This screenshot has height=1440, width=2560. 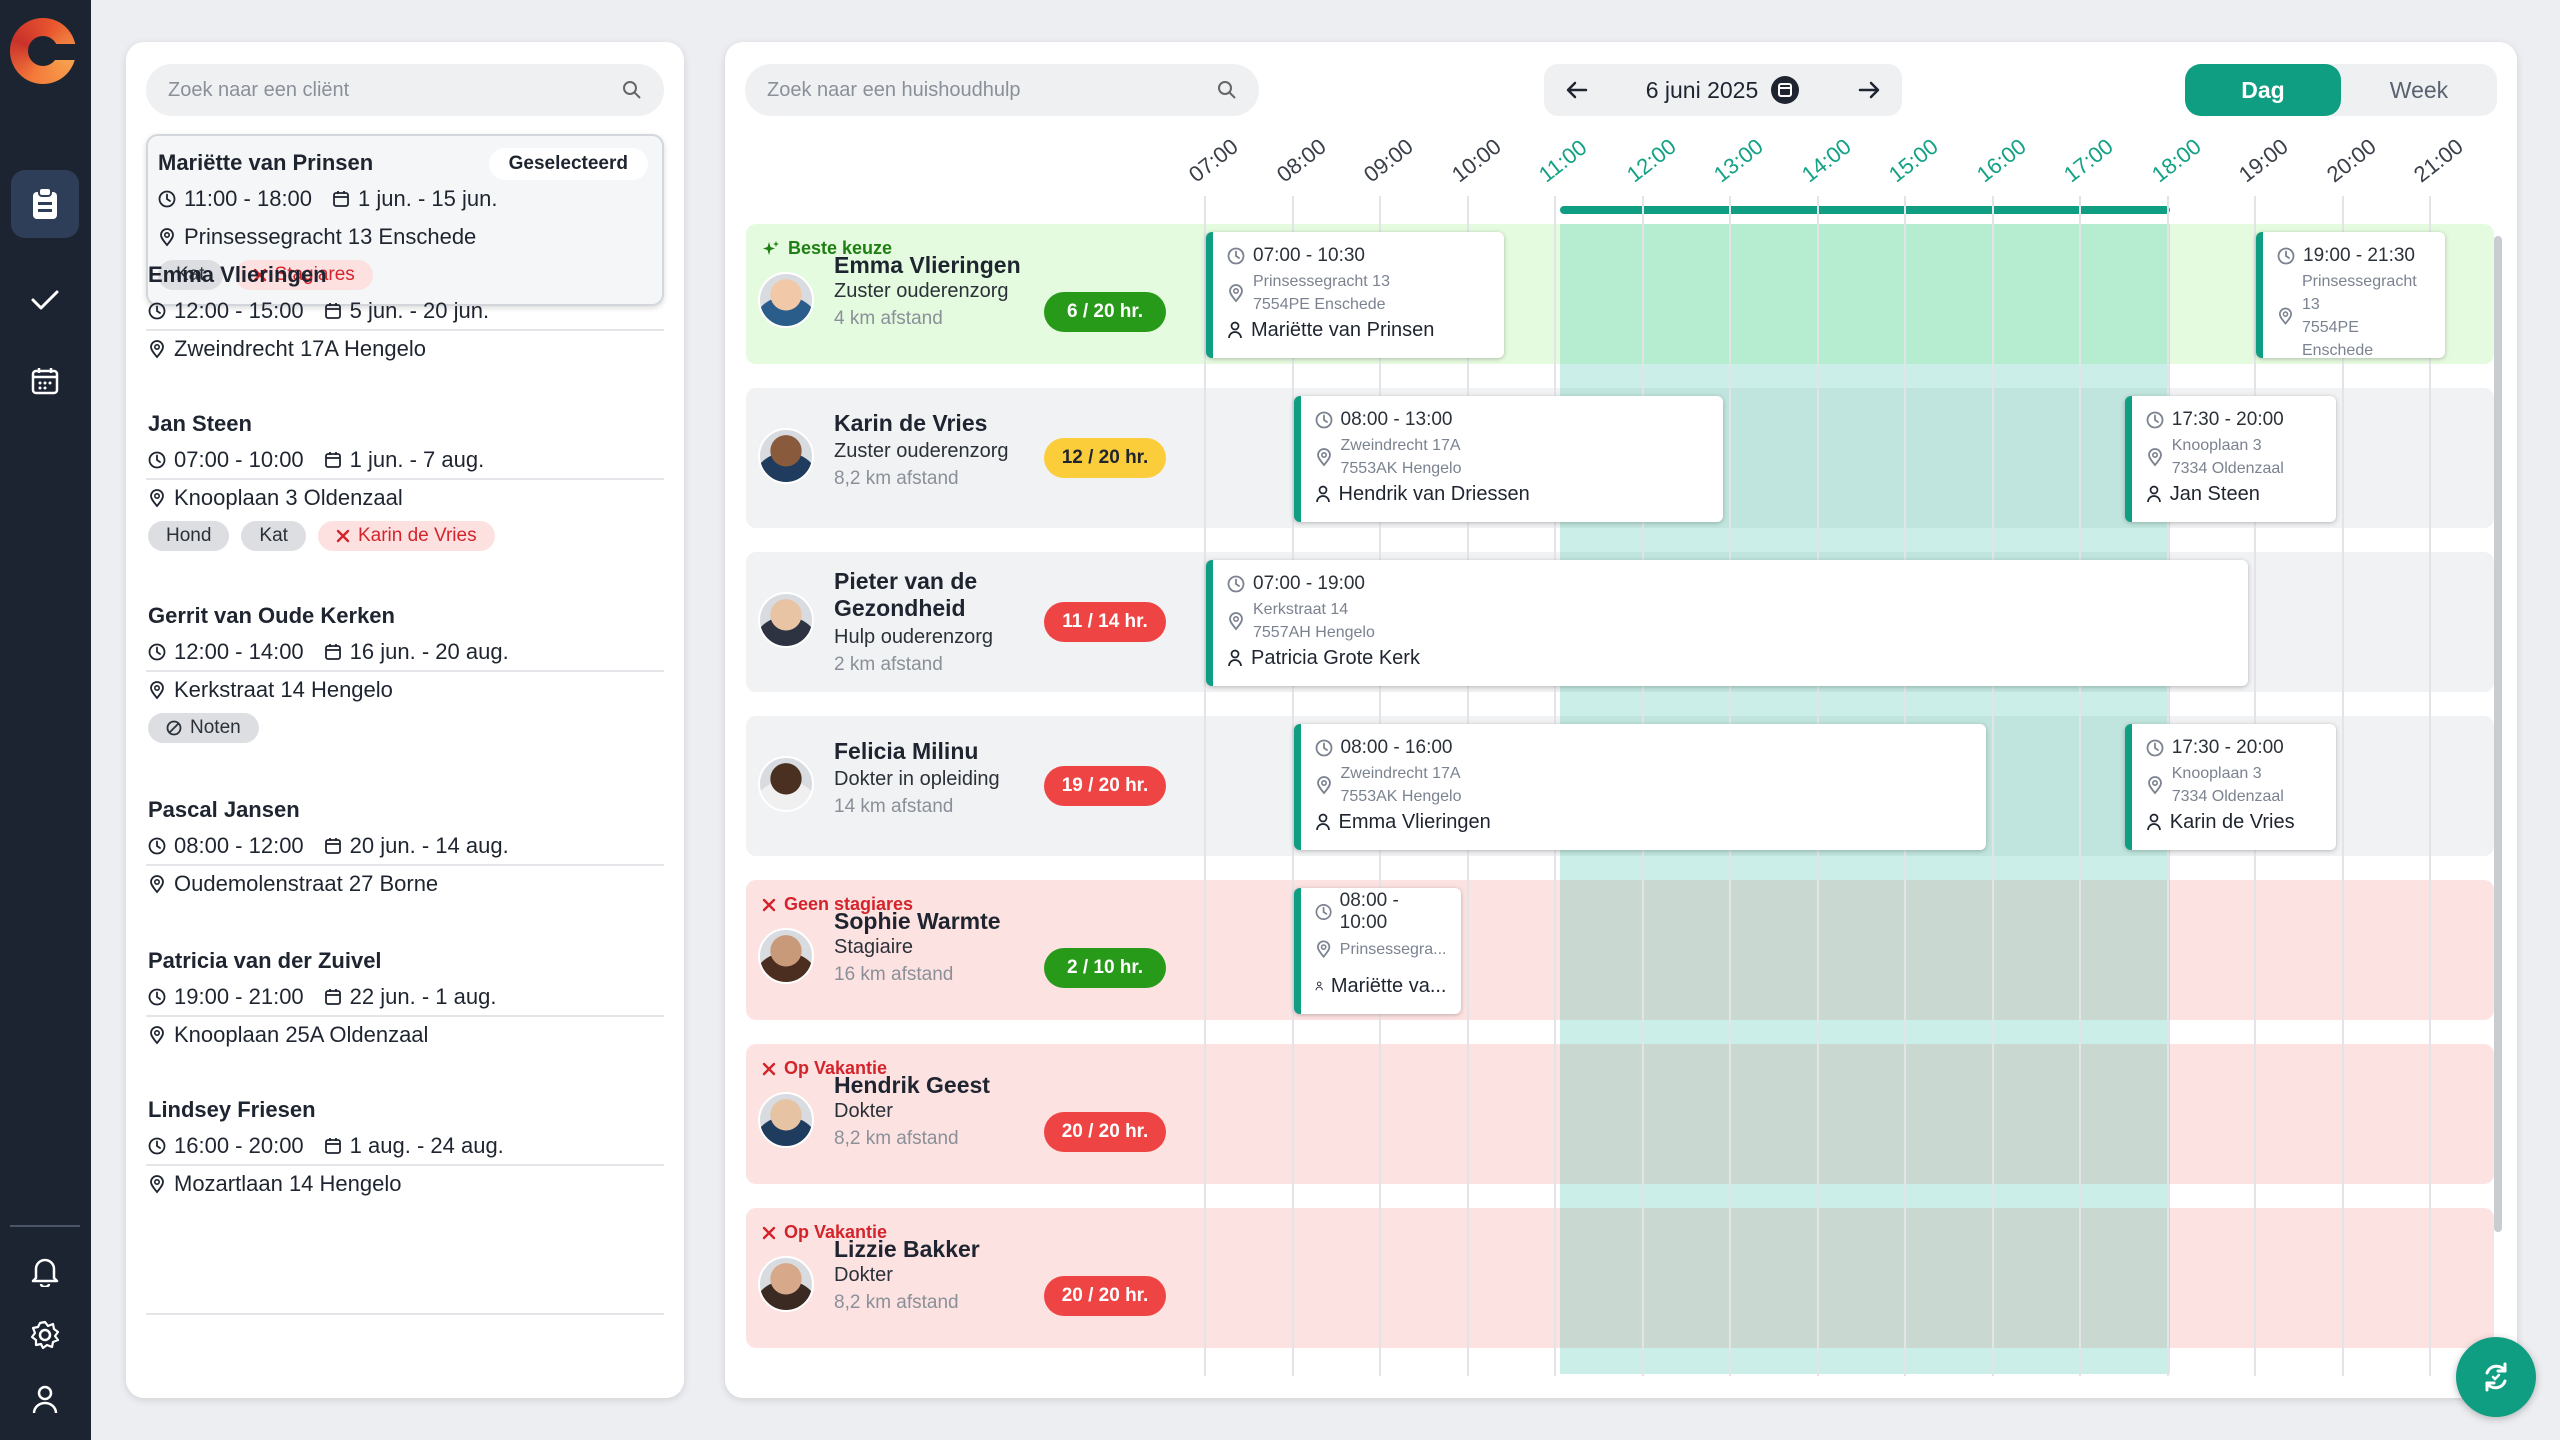 I want to click on caregiver-role: Dokter in opleiding, so click(x=917, y=779).